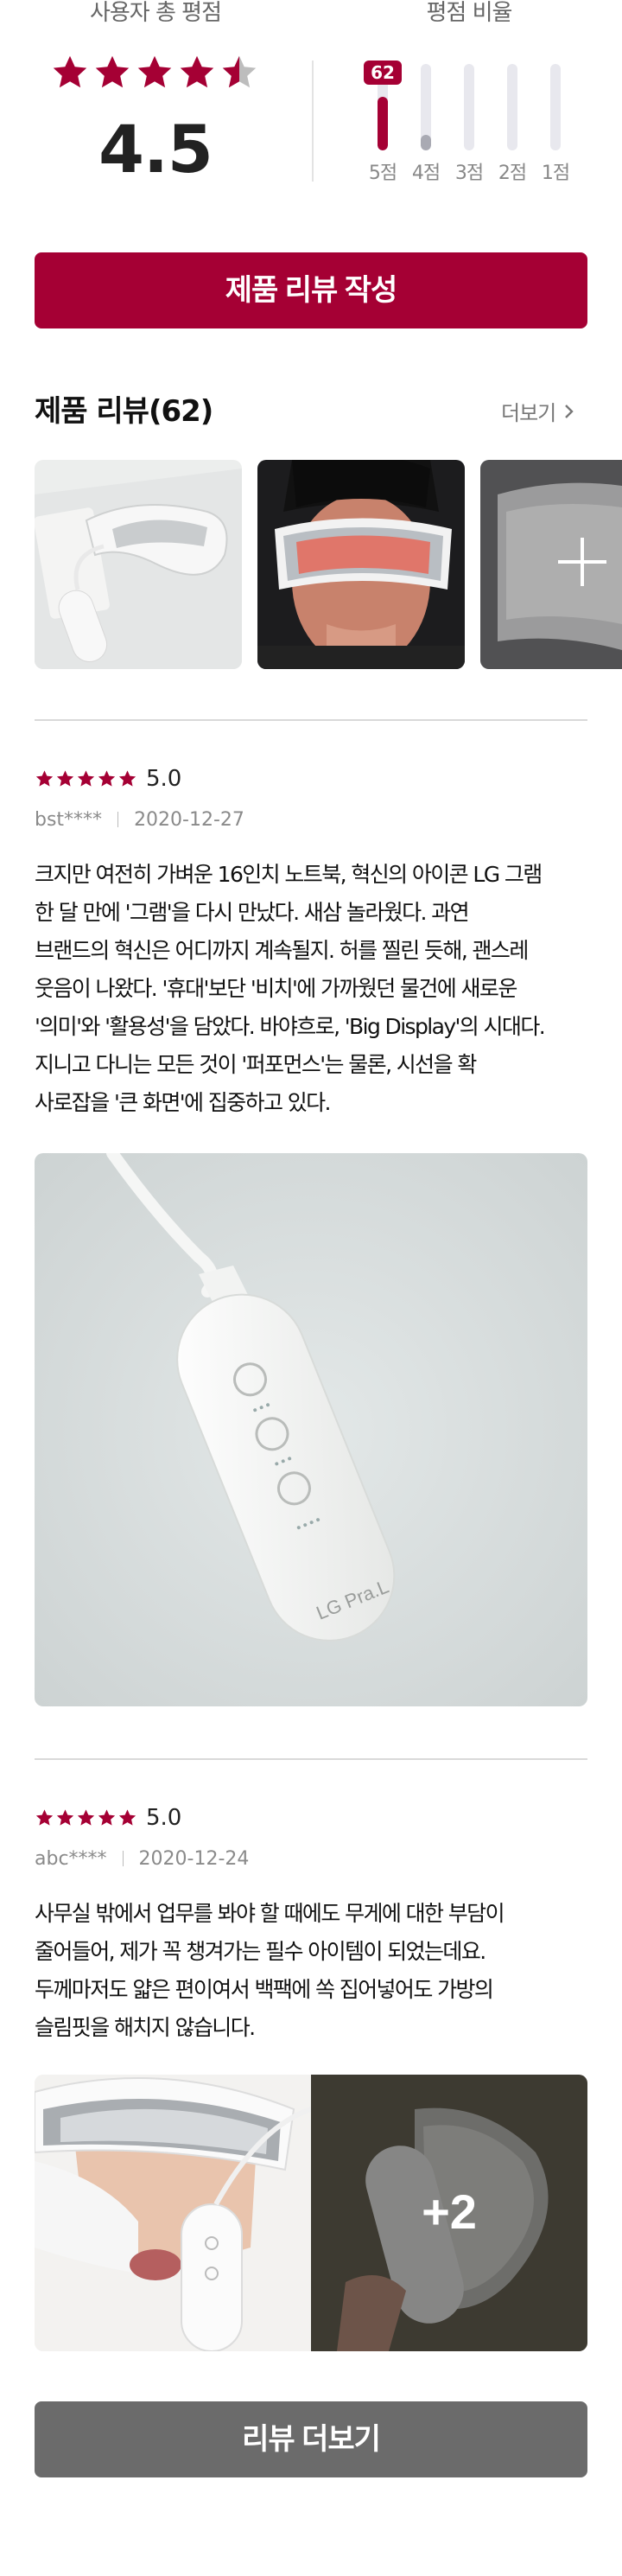 This screenshot has width=622, height=2576. Describe the element at coordinates (155, 13) in the screenshot. I see `total-rating-label: 사용자 총 평점` at that location.